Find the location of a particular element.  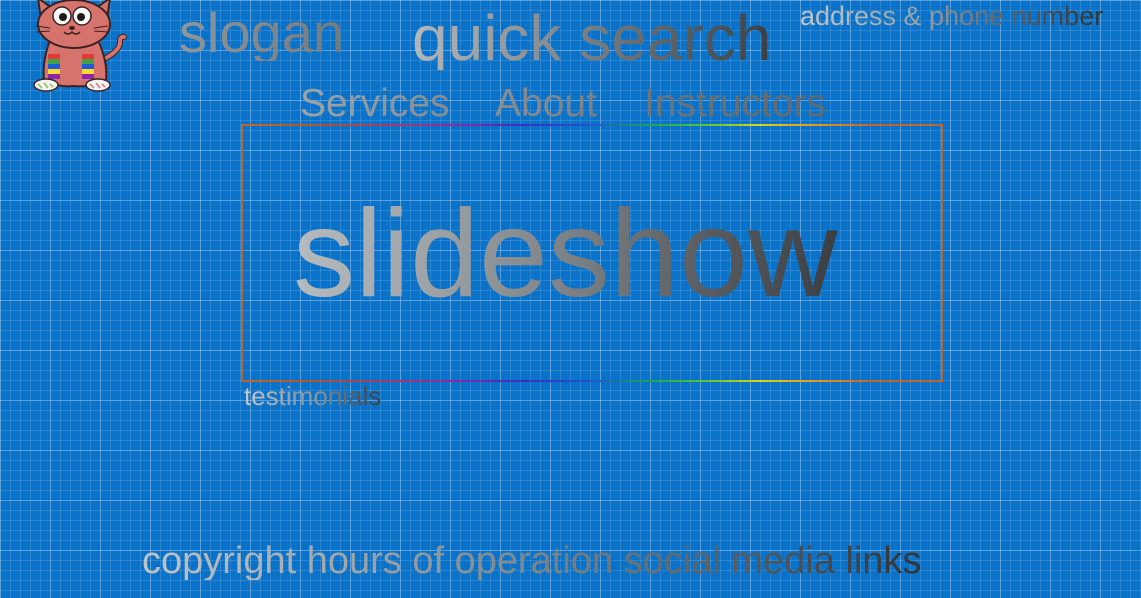

slogan-text: slogan is located at coordinates (262, 32).